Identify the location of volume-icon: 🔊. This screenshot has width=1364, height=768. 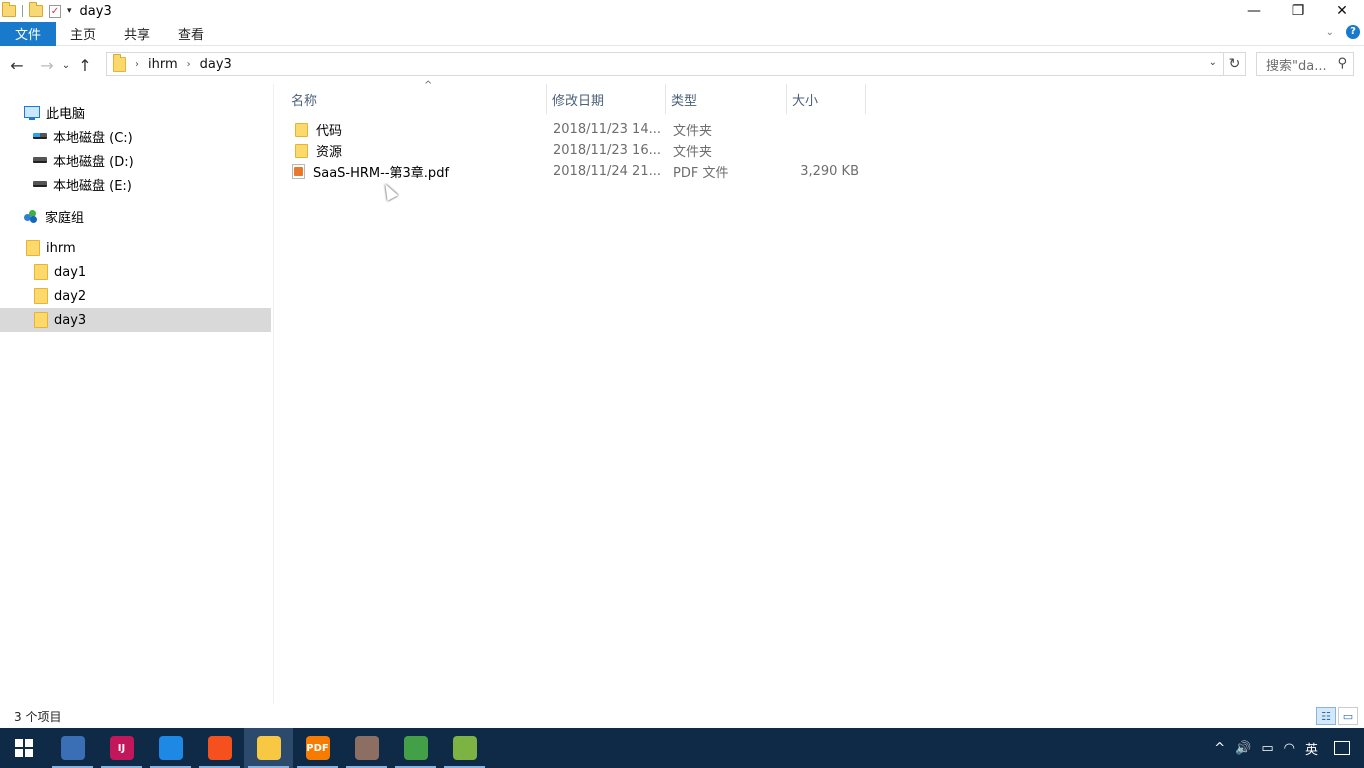
(1243, 748).